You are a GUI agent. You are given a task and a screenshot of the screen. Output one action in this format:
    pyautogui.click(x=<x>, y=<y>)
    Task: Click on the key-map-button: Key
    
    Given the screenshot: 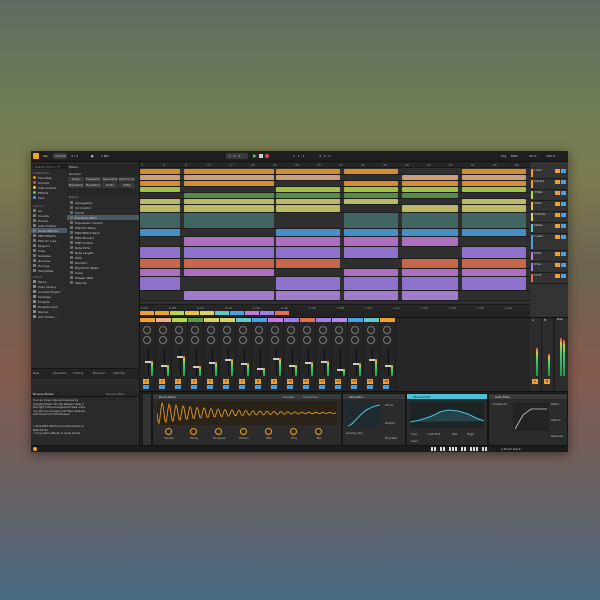 What is the action you would take?
    pyautogui.click(x=503, y=156)
    